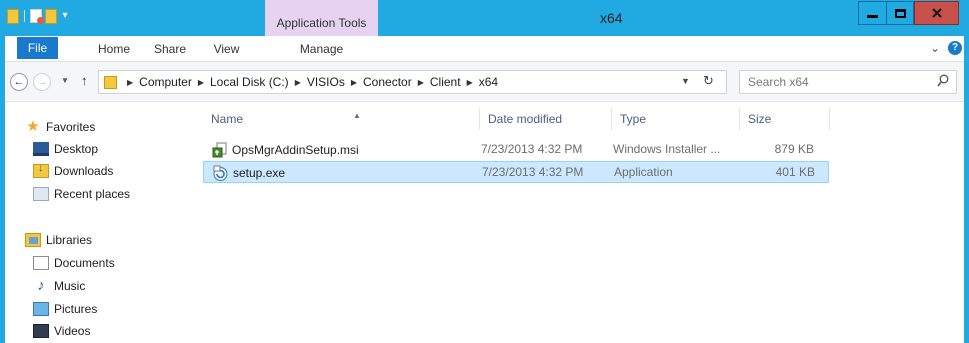 This screenshot has height=343, width=969. Describe the element at coordinates (760, 119) in the screenshot. I see `column-header-label: Size` at that location.